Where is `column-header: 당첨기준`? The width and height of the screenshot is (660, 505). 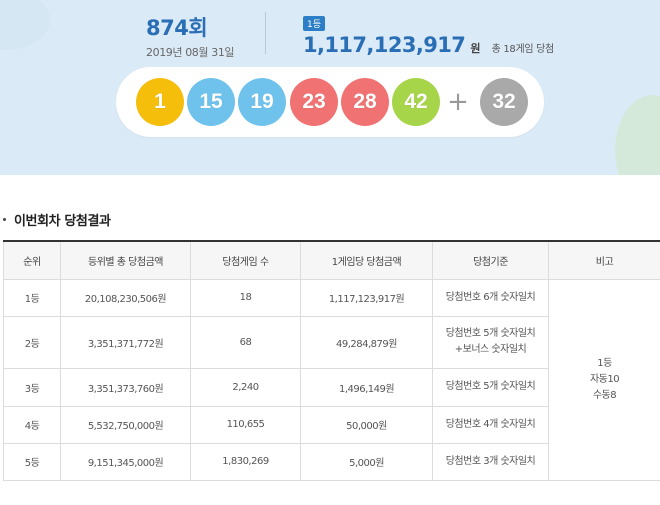 column-header: 당첨기준 is located at coordinates (490, 260).